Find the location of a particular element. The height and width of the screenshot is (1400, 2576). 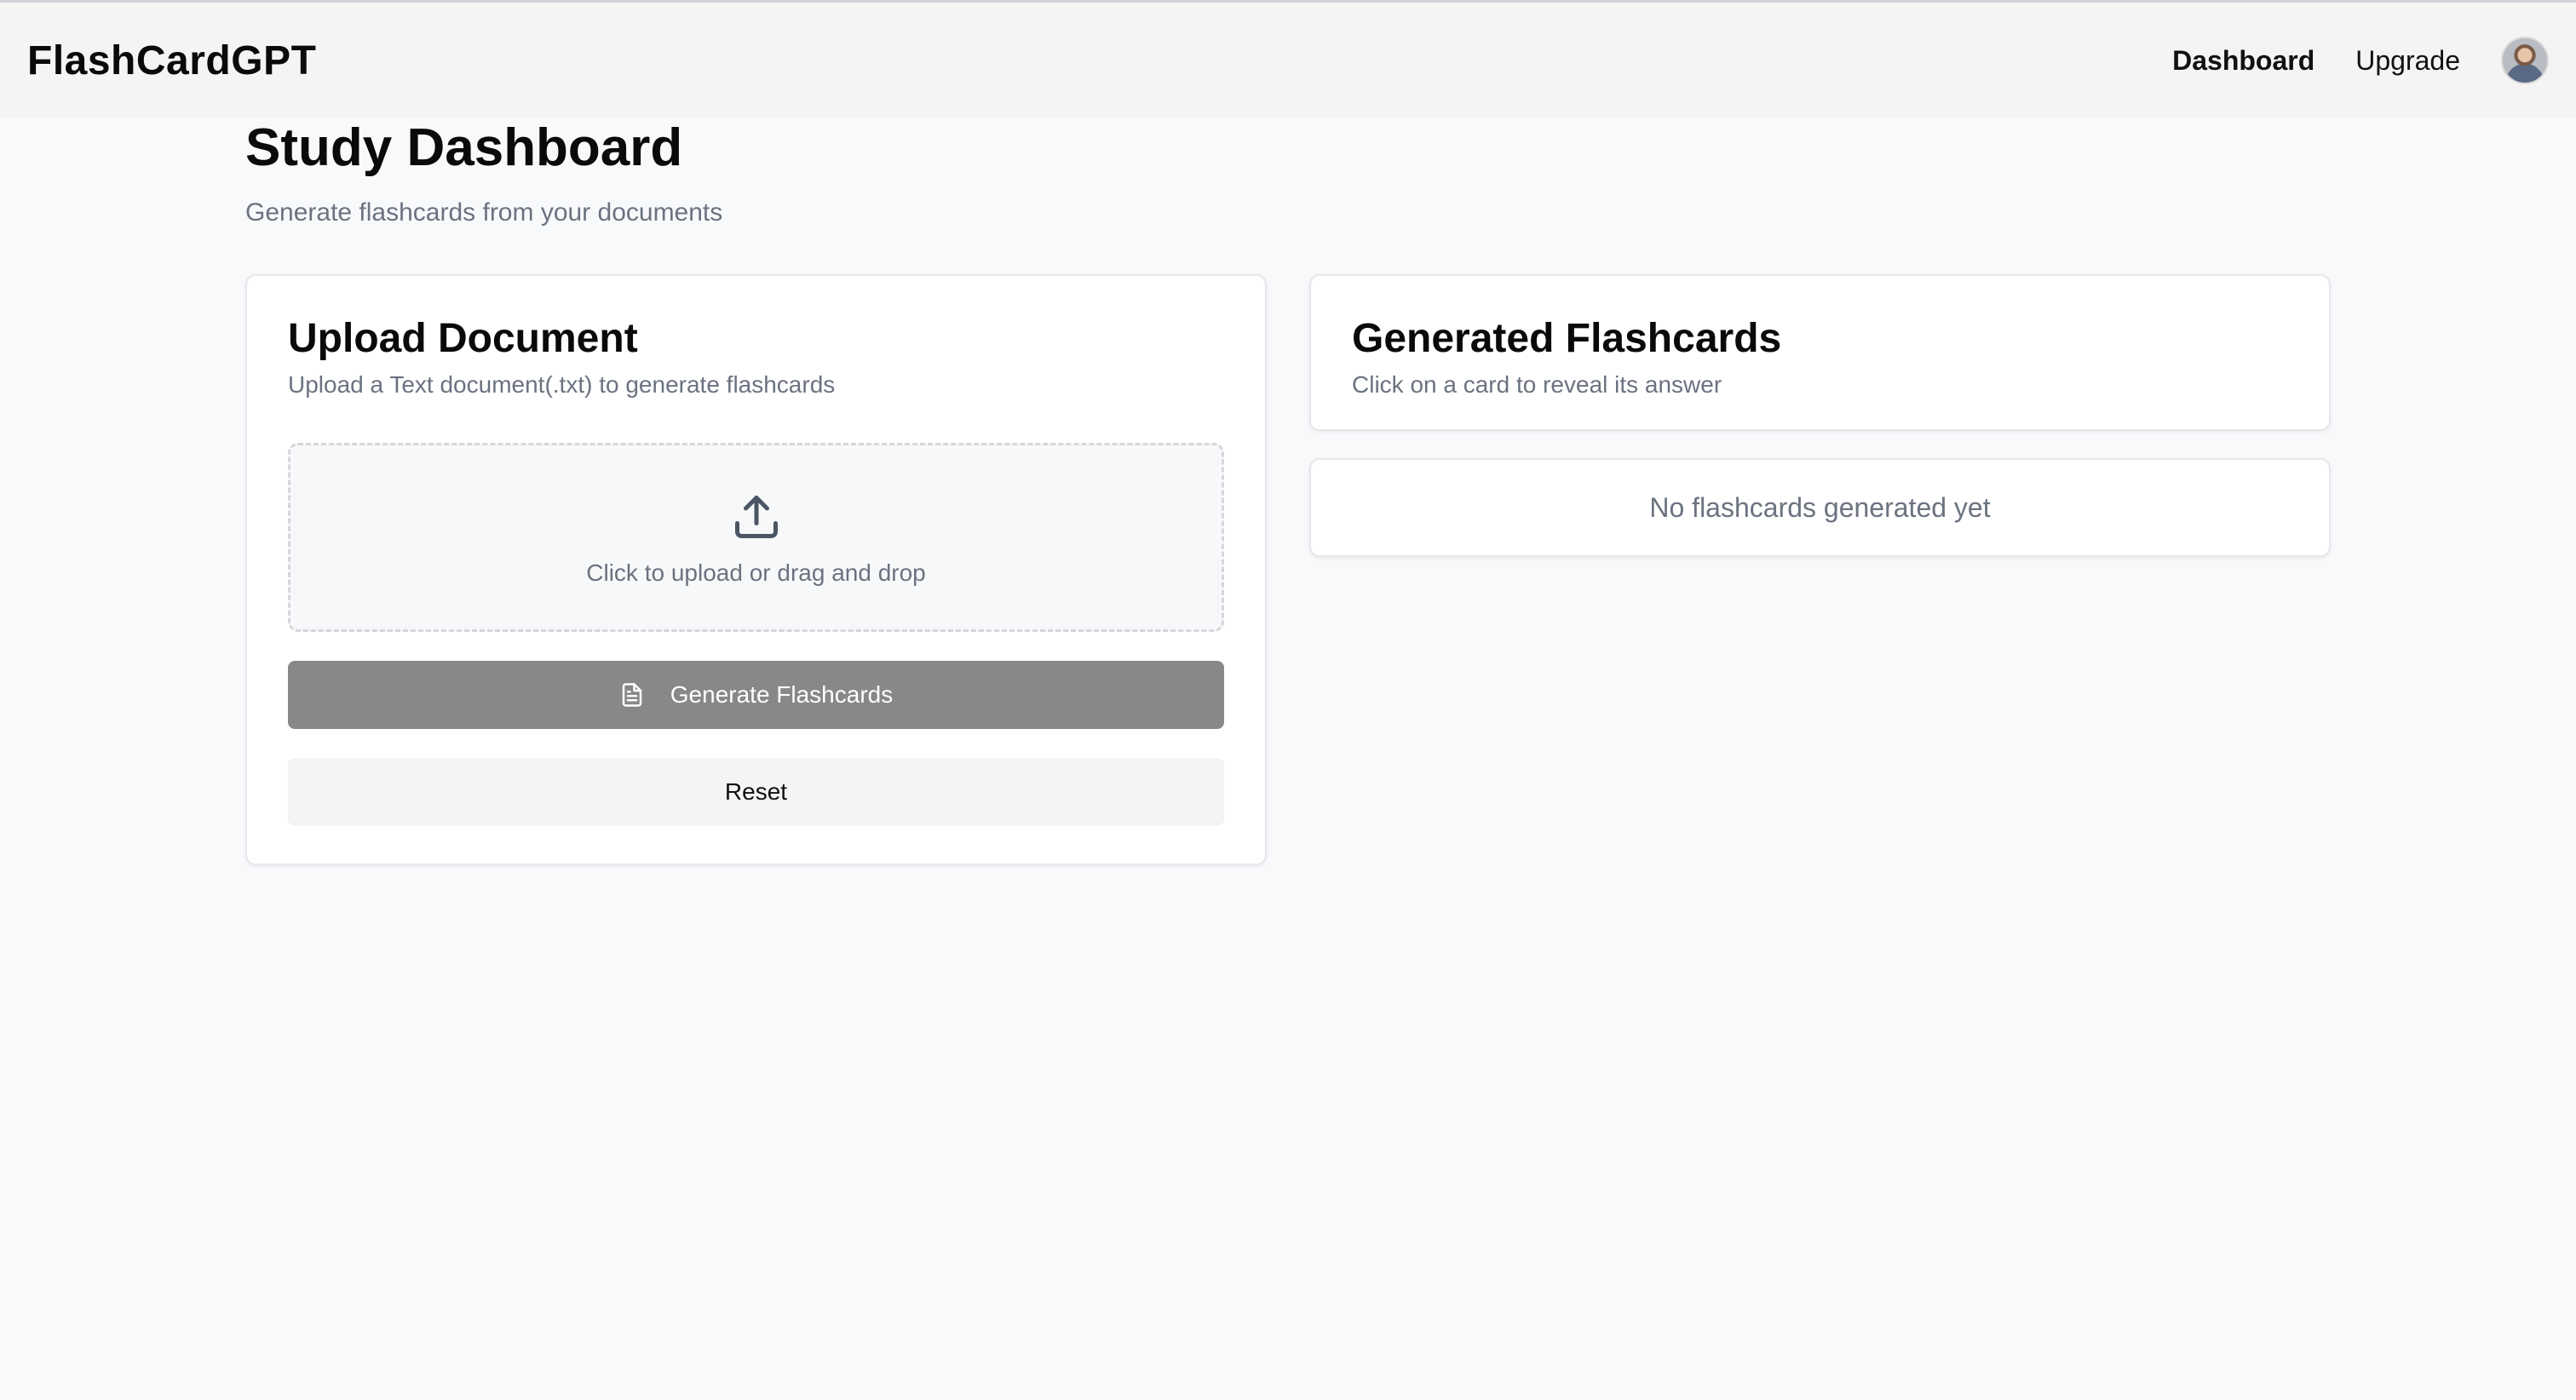

brand-logo: FlashCardGPT is located at coordinates (171, 60).